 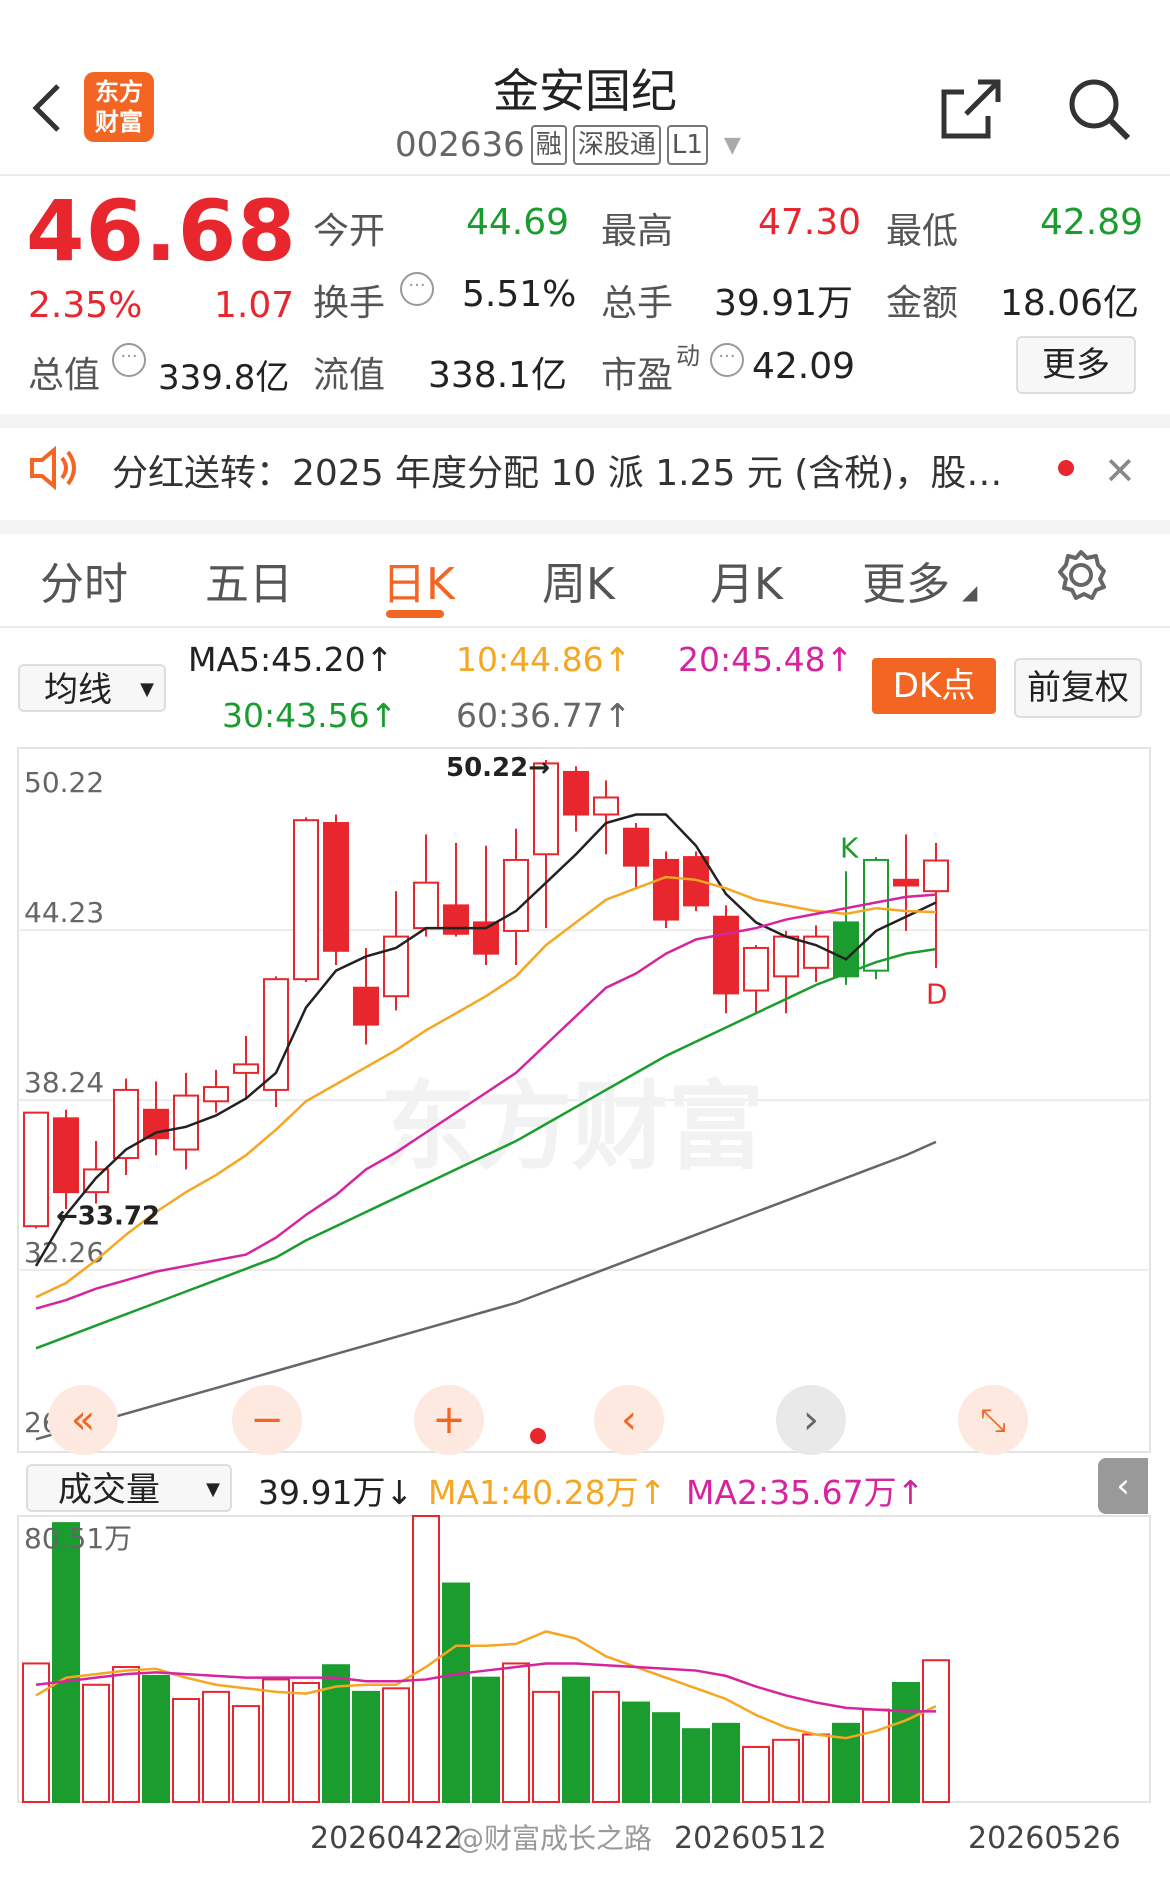 I want to click on y-tick-label: 44.23, so click(x=64, y=912).